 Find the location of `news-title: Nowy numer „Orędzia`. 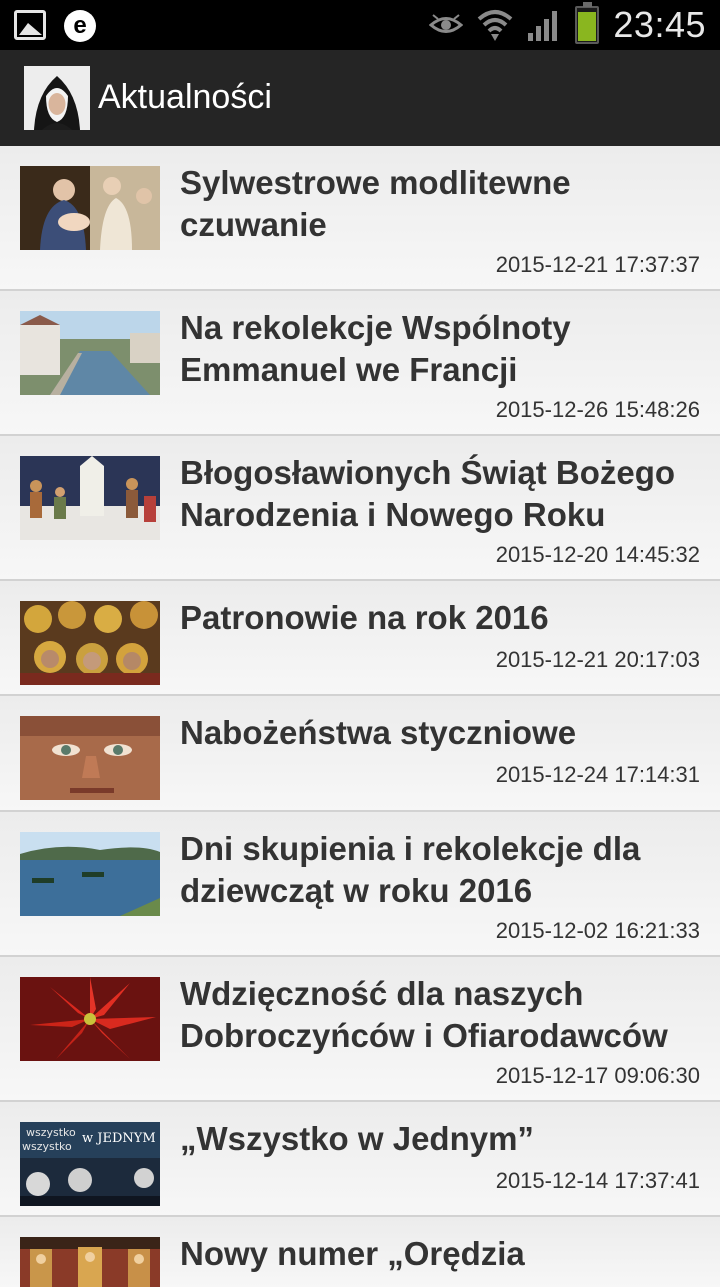

news-title: Nowy numer „Orędzia is located at coordinates (352, 1253).